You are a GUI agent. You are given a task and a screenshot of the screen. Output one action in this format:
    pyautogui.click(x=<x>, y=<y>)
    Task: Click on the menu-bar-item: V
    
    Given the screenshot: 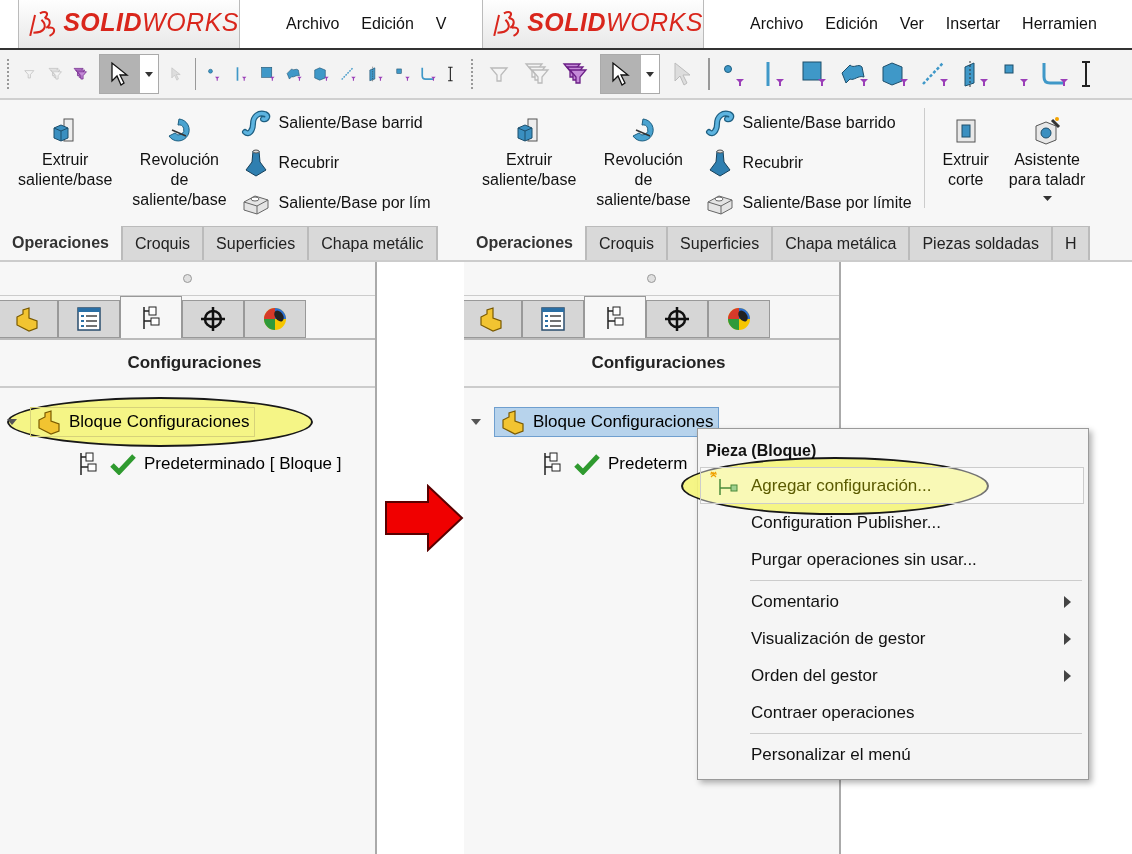 What is the action you would take?
    pyautogui.click(x=441, y=24)
    